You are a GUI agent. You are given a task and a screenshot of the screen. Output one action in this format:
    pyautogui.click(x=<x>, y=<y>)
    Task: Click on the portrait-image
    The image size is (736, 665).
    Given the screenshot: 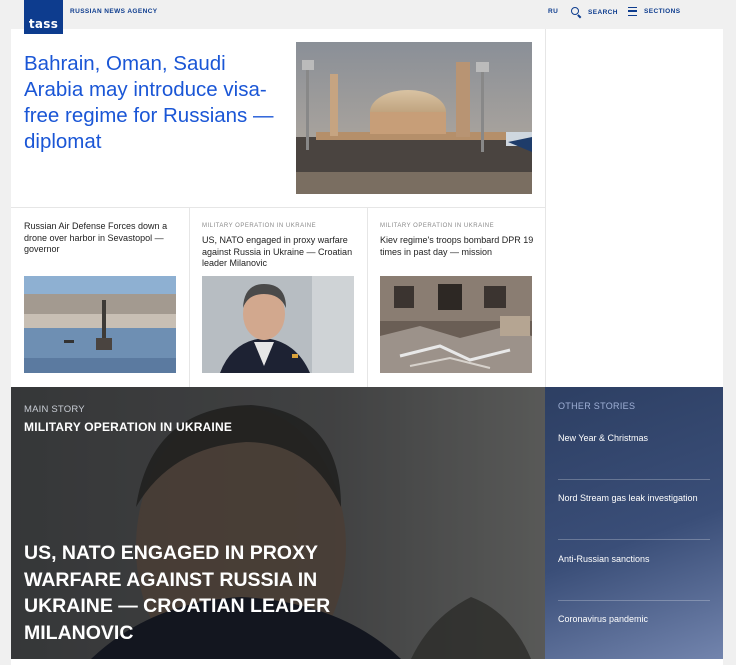 What is the action you would take?
    pyautogui.click(x=278, y=324)
    